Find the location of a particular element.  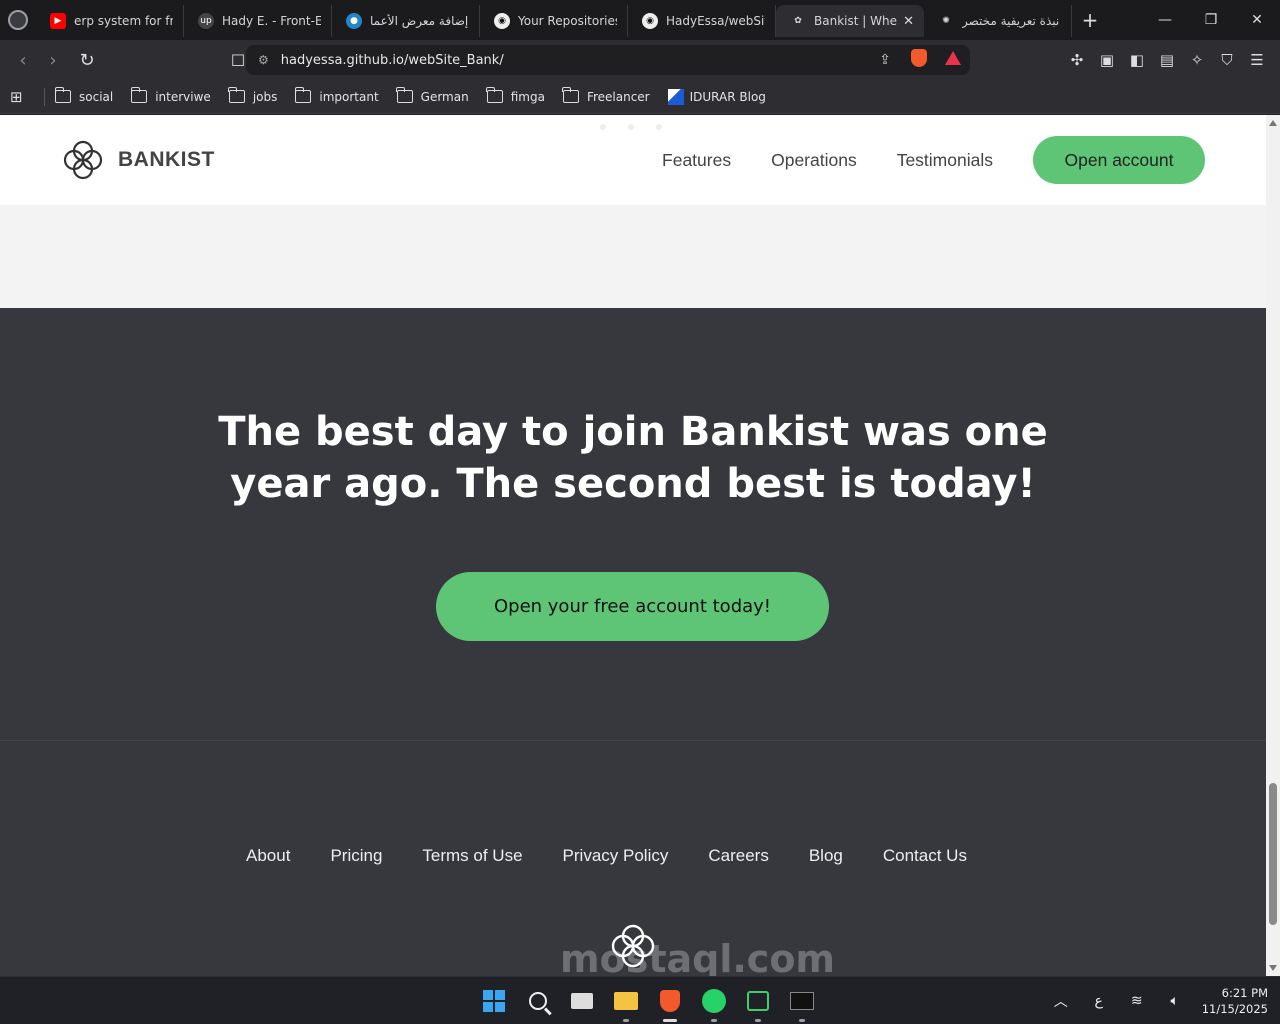

bookmark-jobs: jobs is located at coordinates (253, 95).